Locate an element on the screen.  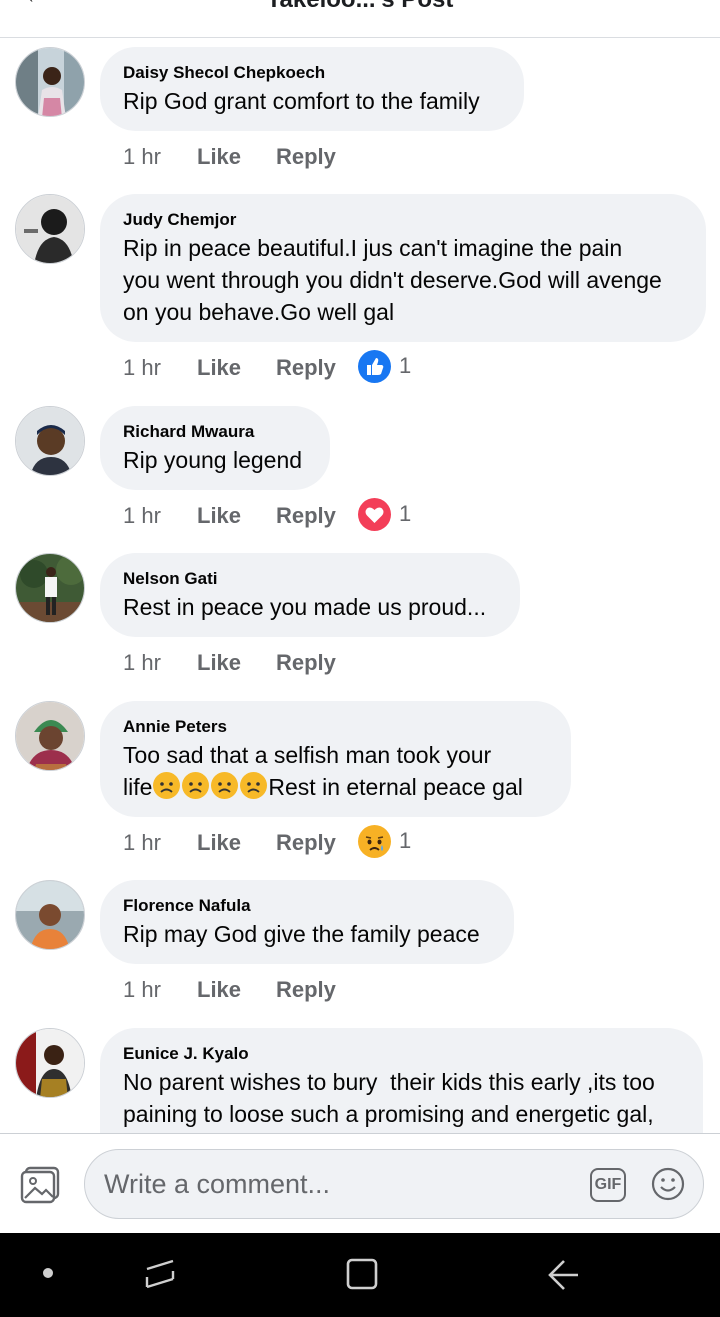
comment-text: Rip may God give the family peace is located at coordinates (301, 934).